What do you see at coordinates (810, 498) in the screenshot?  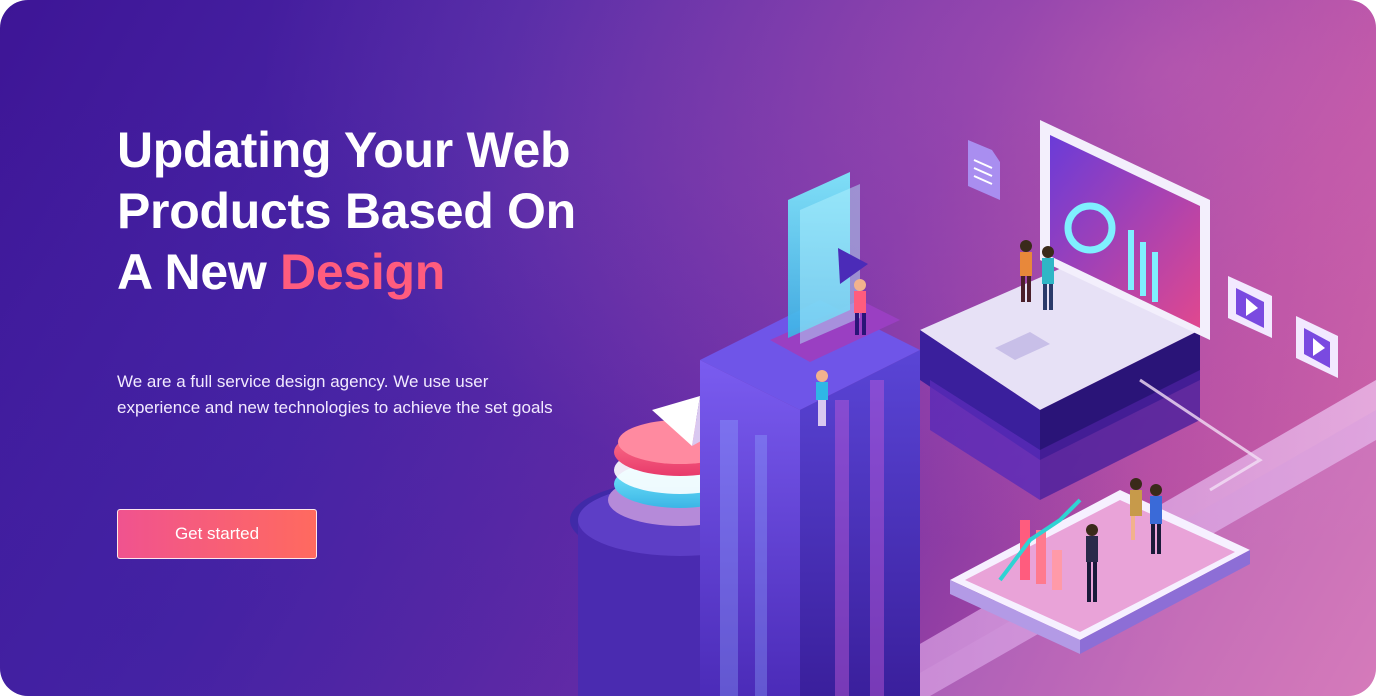 I see `central-tower` at bounding box center [810, 498].